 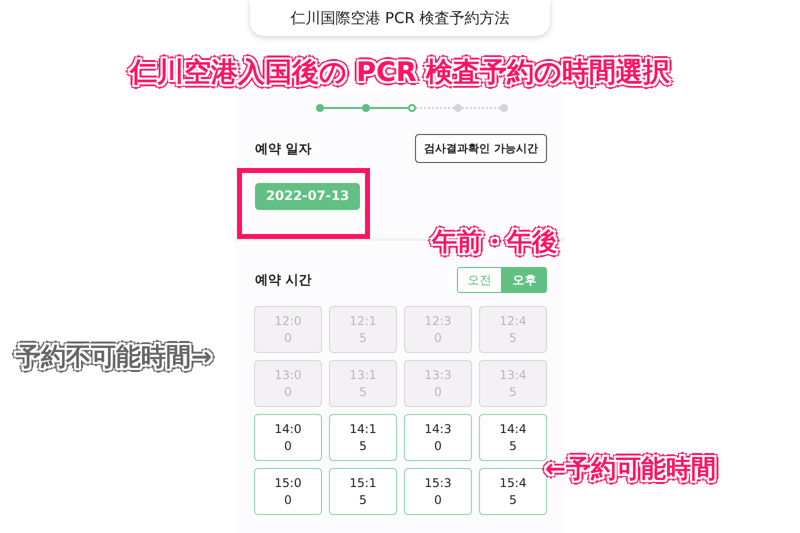 What do you see at coordinates (513, 437) in the screenshot?
I see `time-slot: 14:4 5` at bounding box center [513, 437].